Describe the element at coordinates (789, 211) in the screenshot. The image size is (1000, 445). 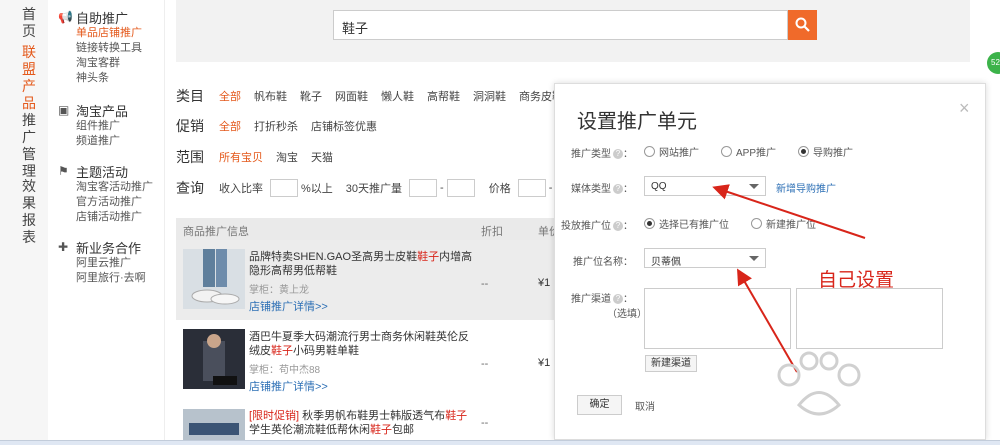
I see `arrow-to-media-type` at that location.